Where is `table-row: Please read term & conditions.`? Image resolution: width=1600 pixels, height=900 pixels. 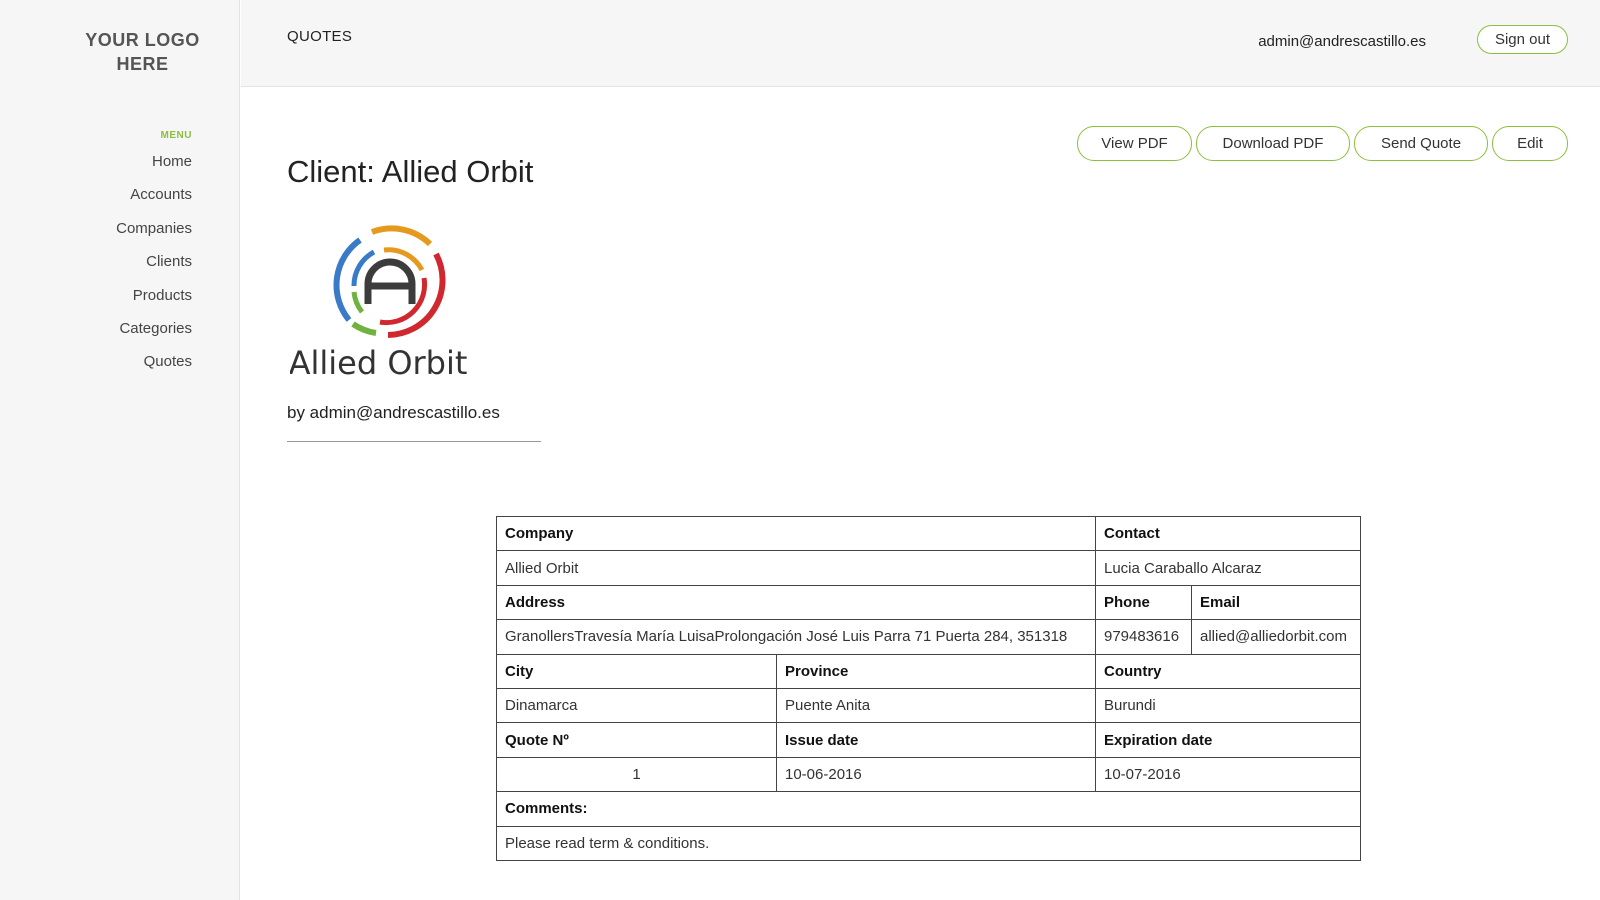
table-row: Please read term & conditions. is located at coordinates (928, 843).